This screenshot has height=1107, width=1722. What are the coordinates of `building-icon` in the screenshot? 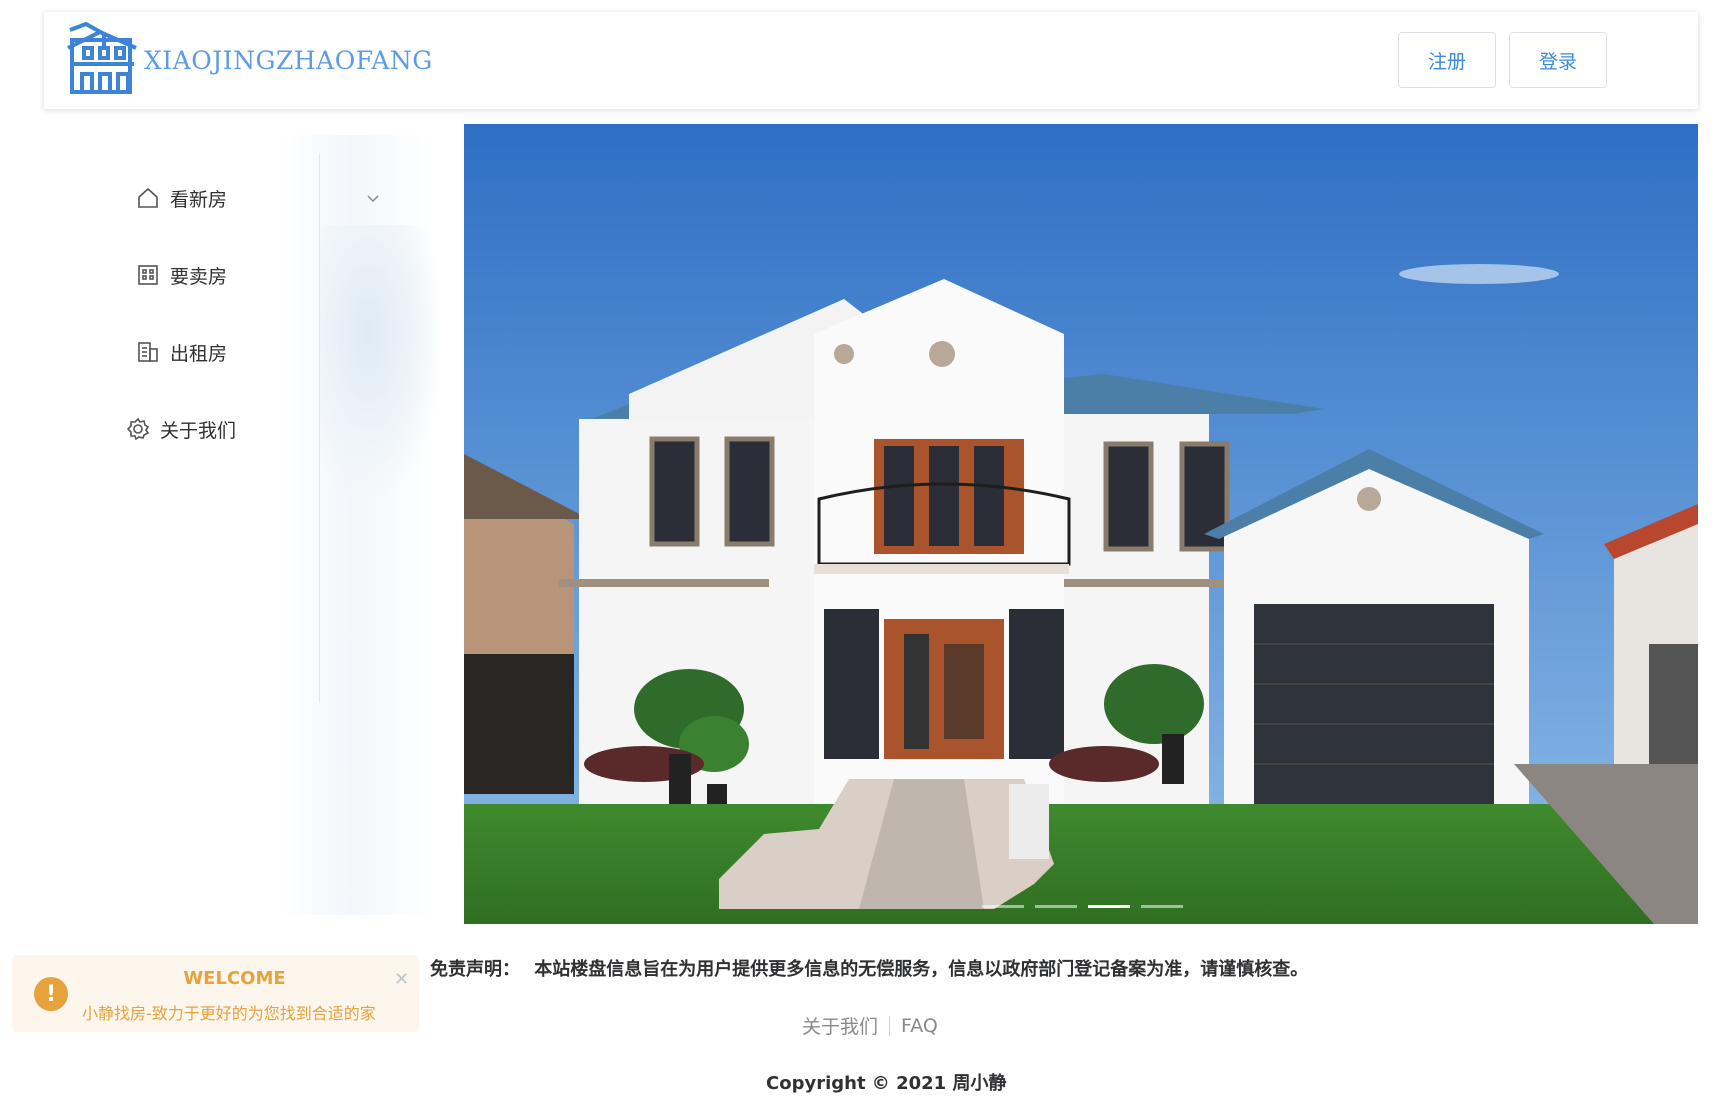 It's located at (148, 275).